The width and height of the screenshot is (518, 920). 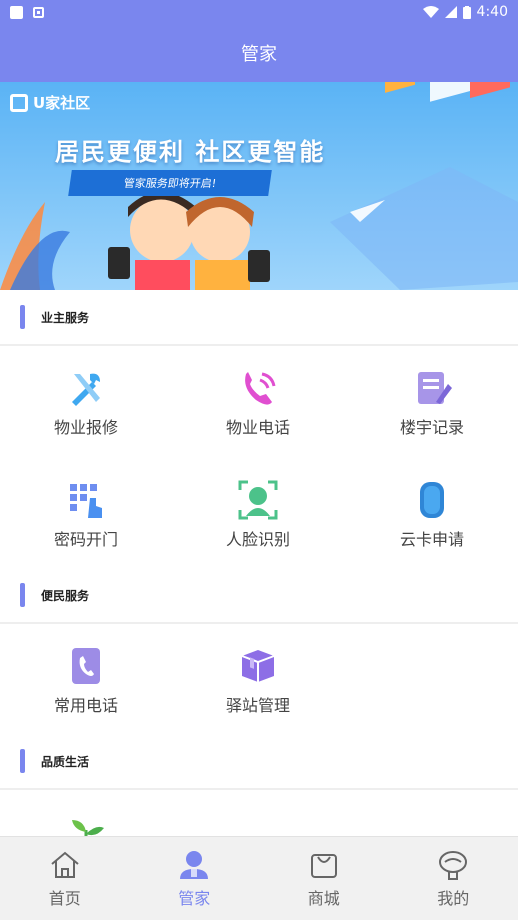 I want to click on grid-item-label: 物业报修, so click(x=85, y=427).